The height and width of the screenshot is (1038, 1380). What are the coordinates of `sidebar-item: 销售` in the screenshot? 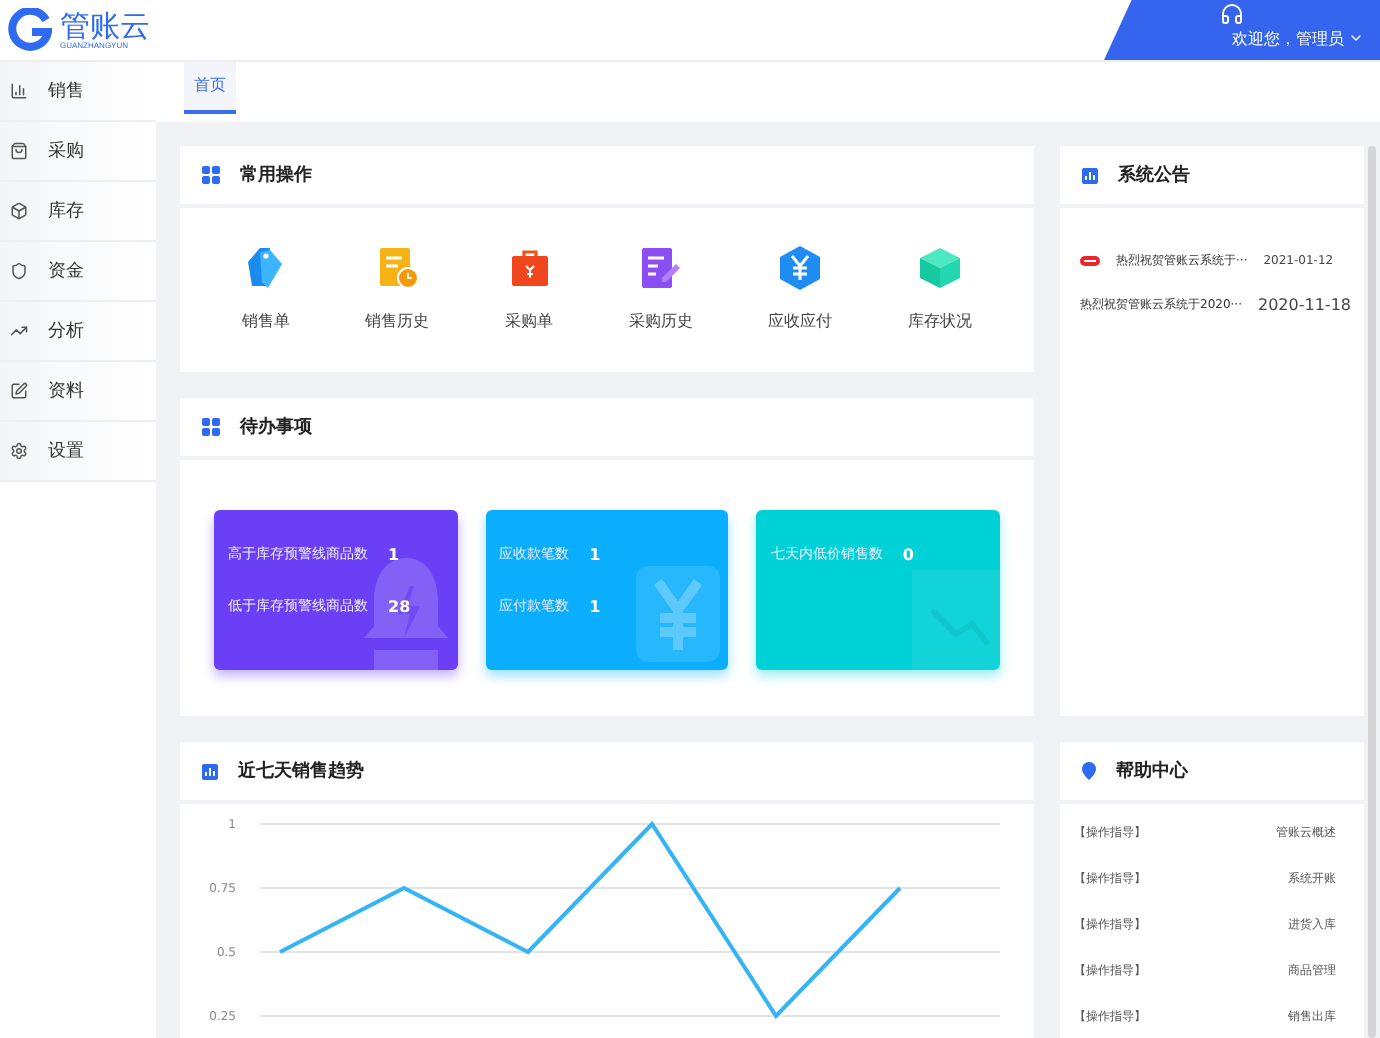 It's located at (78, 92).